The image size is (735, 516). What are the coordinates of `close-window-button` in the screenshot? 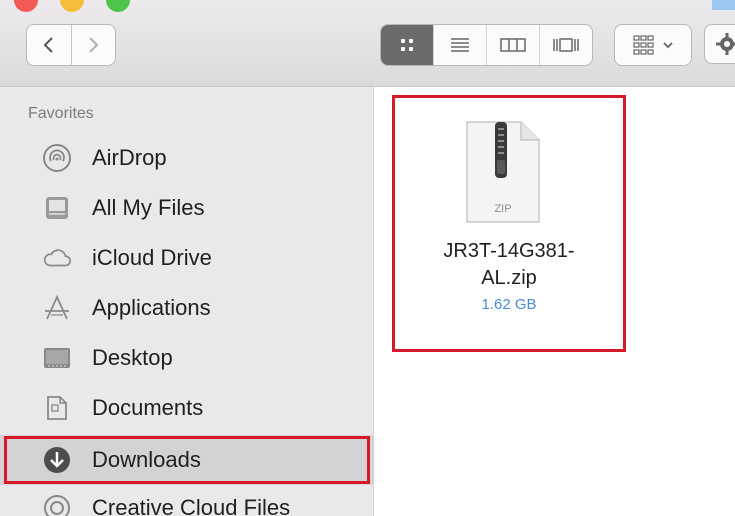 It's located at (26, 6).